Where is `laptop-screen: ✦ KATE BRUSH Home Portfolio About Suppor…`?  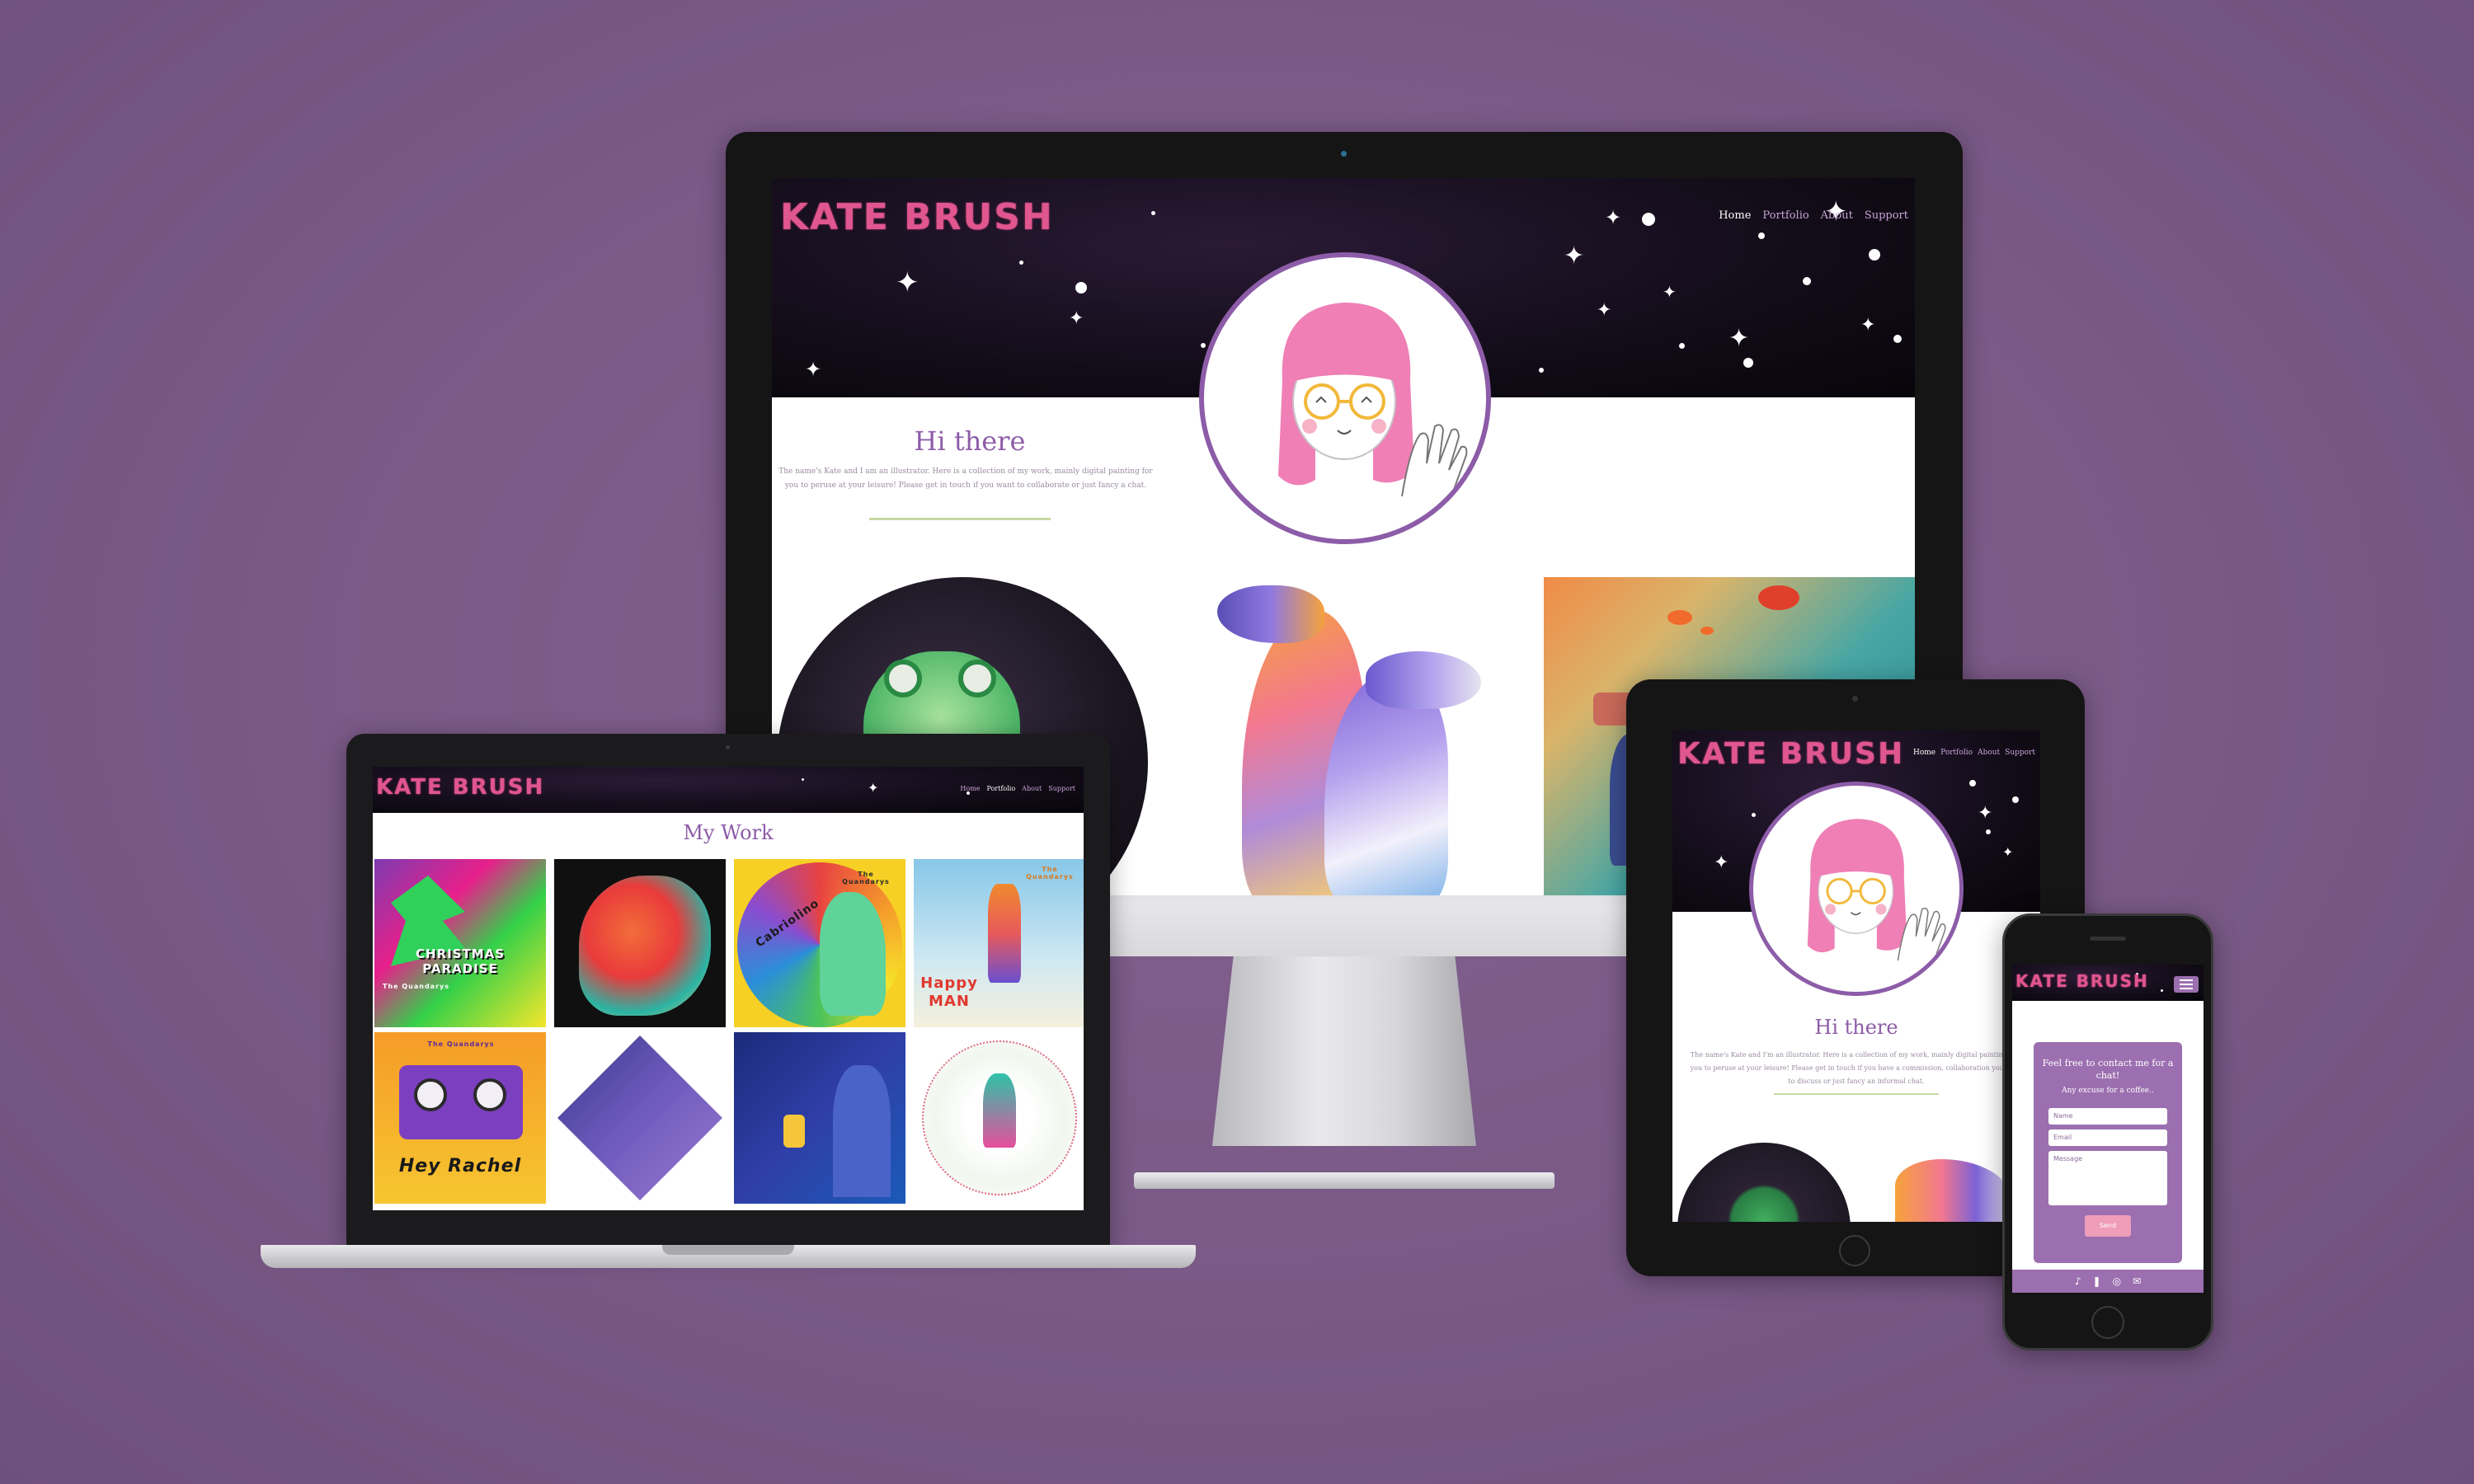 laptop-screen: ✦ KATE BRUSH Home Portfolio About Suppor… is located at coordinates (728, 988).